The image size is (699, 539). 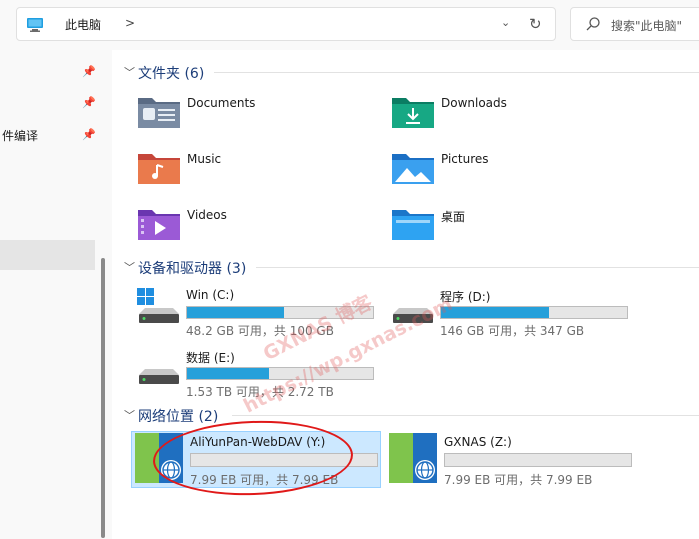 What do you see at coordinates (413, 225) in the screenshot?
I see `desktop-folder-icon` at bounding box center [413, 225].